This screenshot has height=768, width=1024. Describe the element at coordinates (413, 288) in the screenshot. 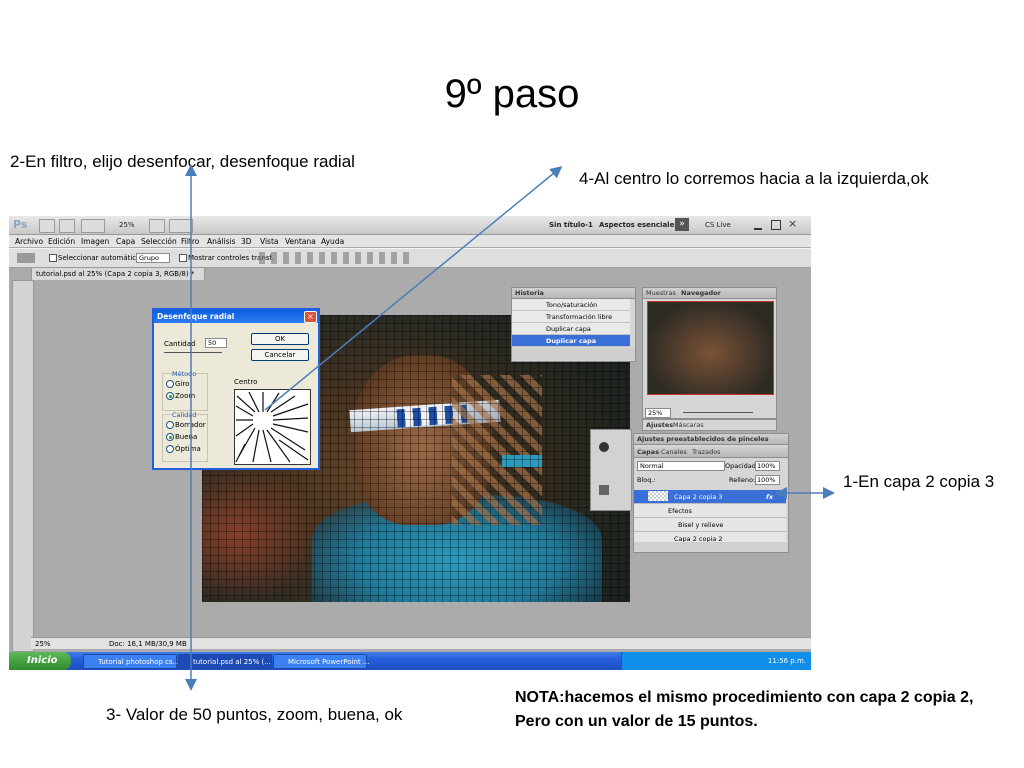

I see `arrow-step4` at that location.